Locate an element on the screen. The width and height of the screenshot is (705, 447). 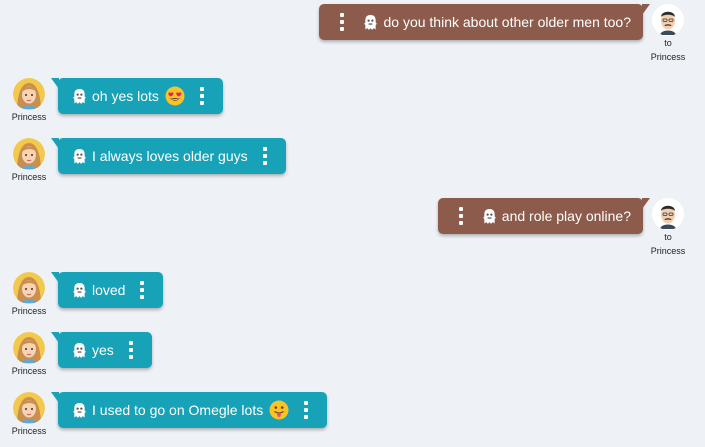
message-text: yes is located at coordinates (103, 350).